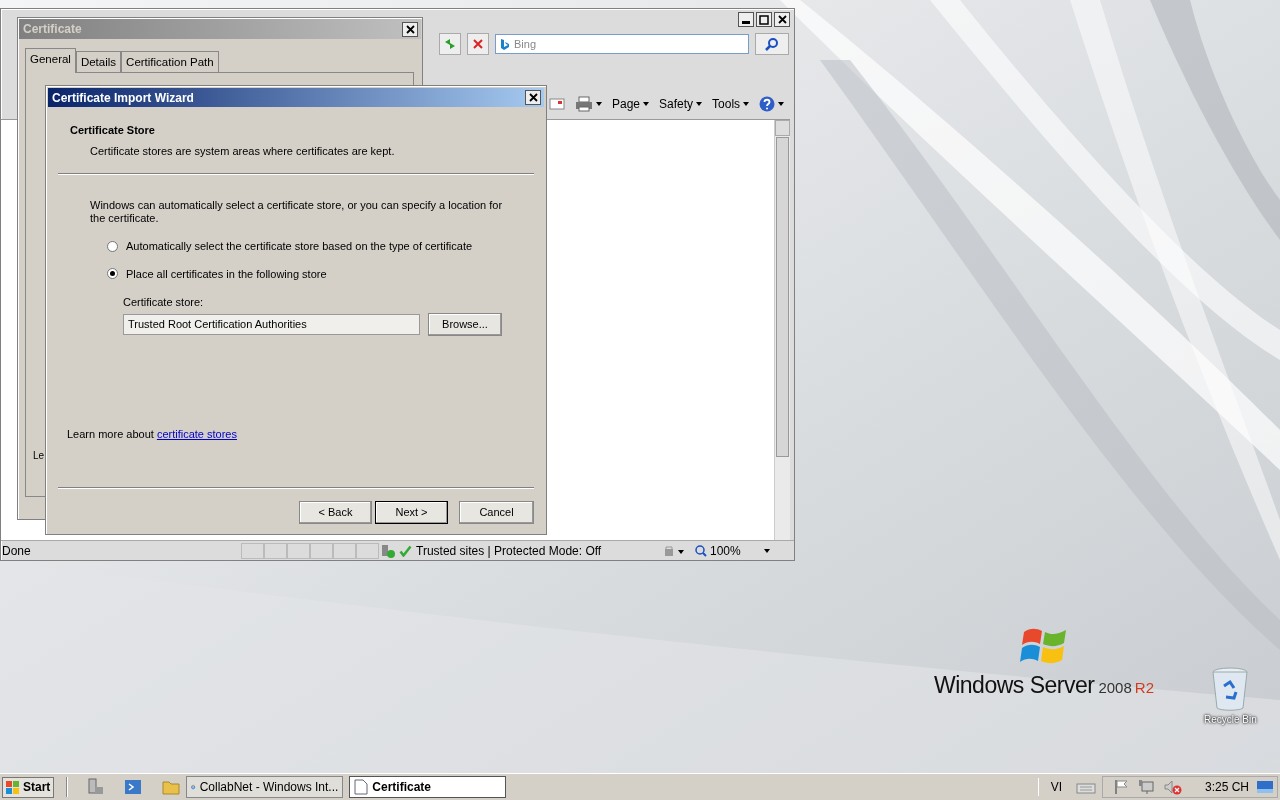 This screenshot has width=1280, height=800. I want to click on window-title: Certificate Import Wizard, so click(123, 98).